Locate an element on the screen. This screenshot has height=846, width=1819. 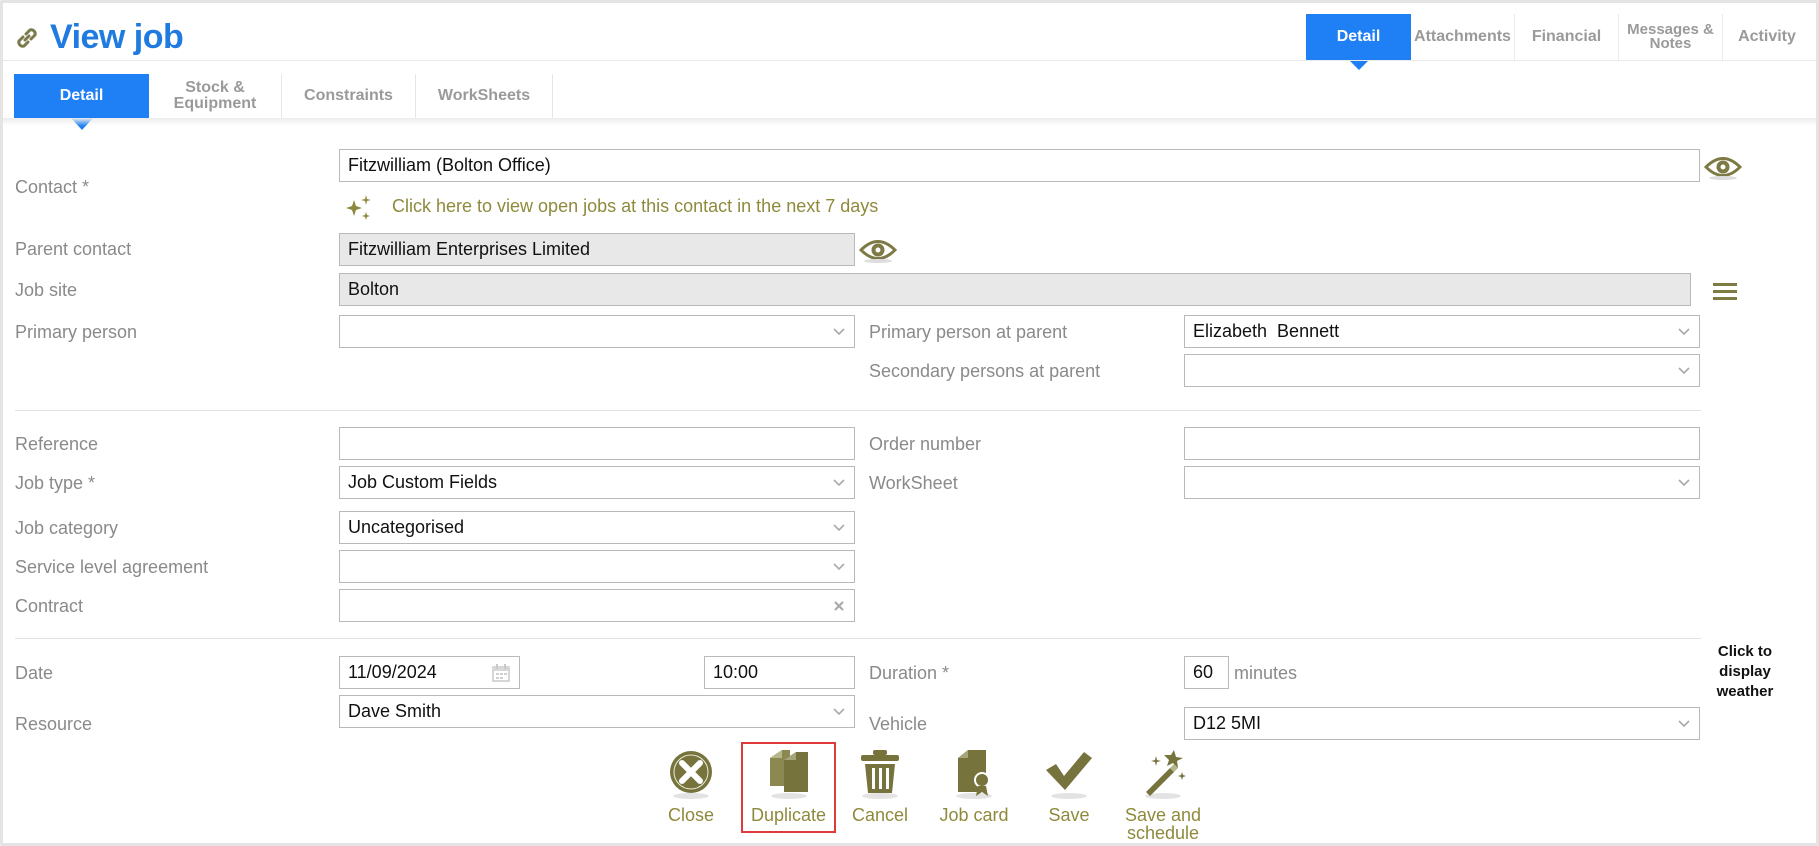
primary-person-parent-value: Elizabeth Bennett is located at coordinates (1266, 331).